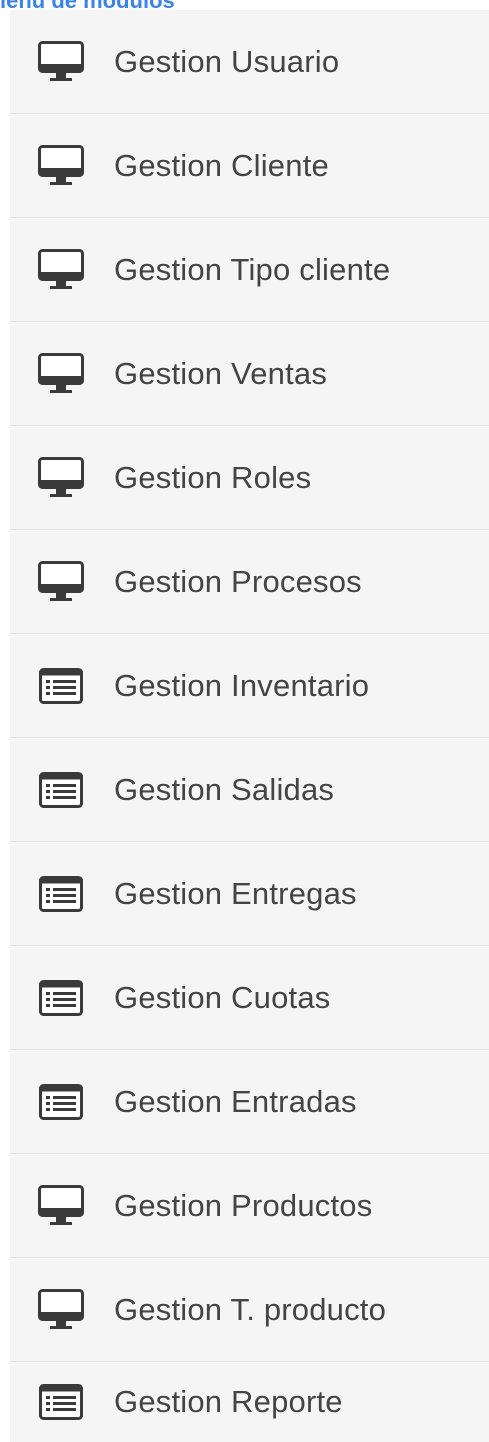 The height and width of the screenshot is (1442, 489). What do you see at coordinates (224, 789) in the screenshot?
I see `menu-item-label: Gestion Salidas` at bounding box center [224, 789].